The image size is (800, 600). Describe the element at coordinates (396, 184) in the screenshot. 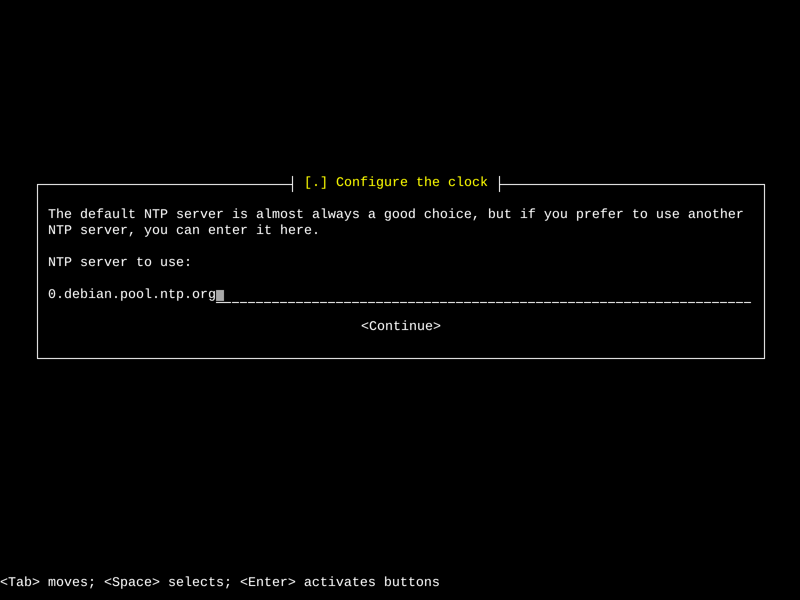

I see `dialog-title: [.] Configure the clock` at that location.